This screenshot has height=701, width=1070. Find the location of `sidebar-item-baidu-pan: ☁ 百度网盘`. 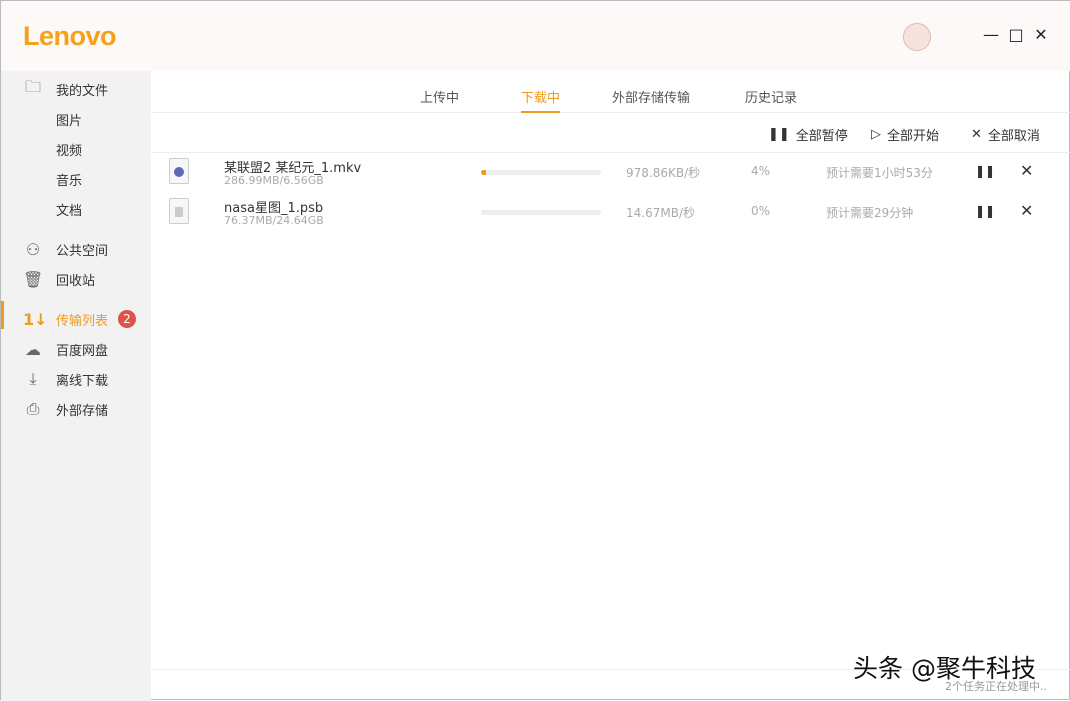

sidebar-item-baidu-pan: ☁ 百度网盘 is located at coordinates (76, 349).